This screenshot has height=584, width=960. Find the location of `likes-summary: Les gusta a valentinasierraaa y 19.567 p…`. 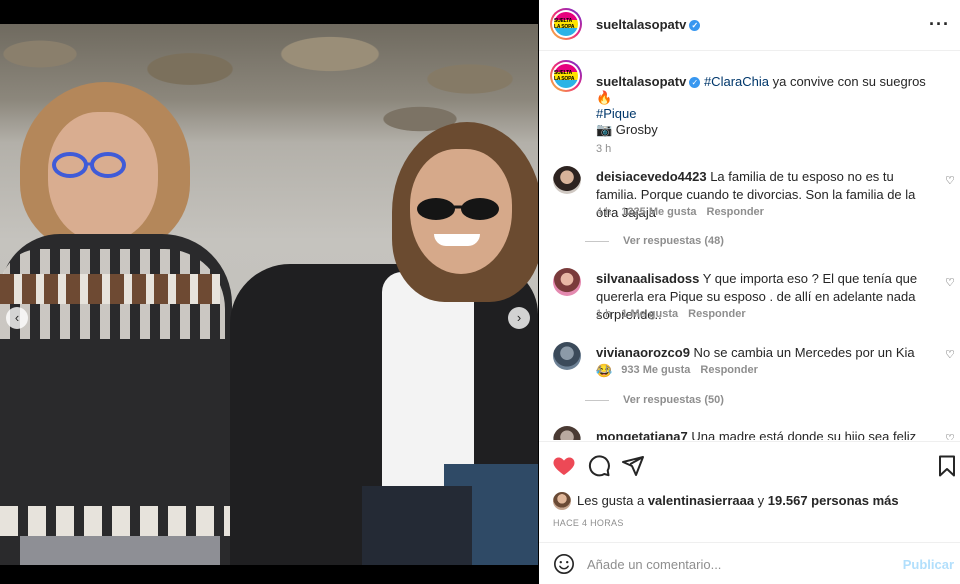

likes-summary: Les gusta a valentinasierraaa y 19.567 p… is located at coordinates (726, 501).